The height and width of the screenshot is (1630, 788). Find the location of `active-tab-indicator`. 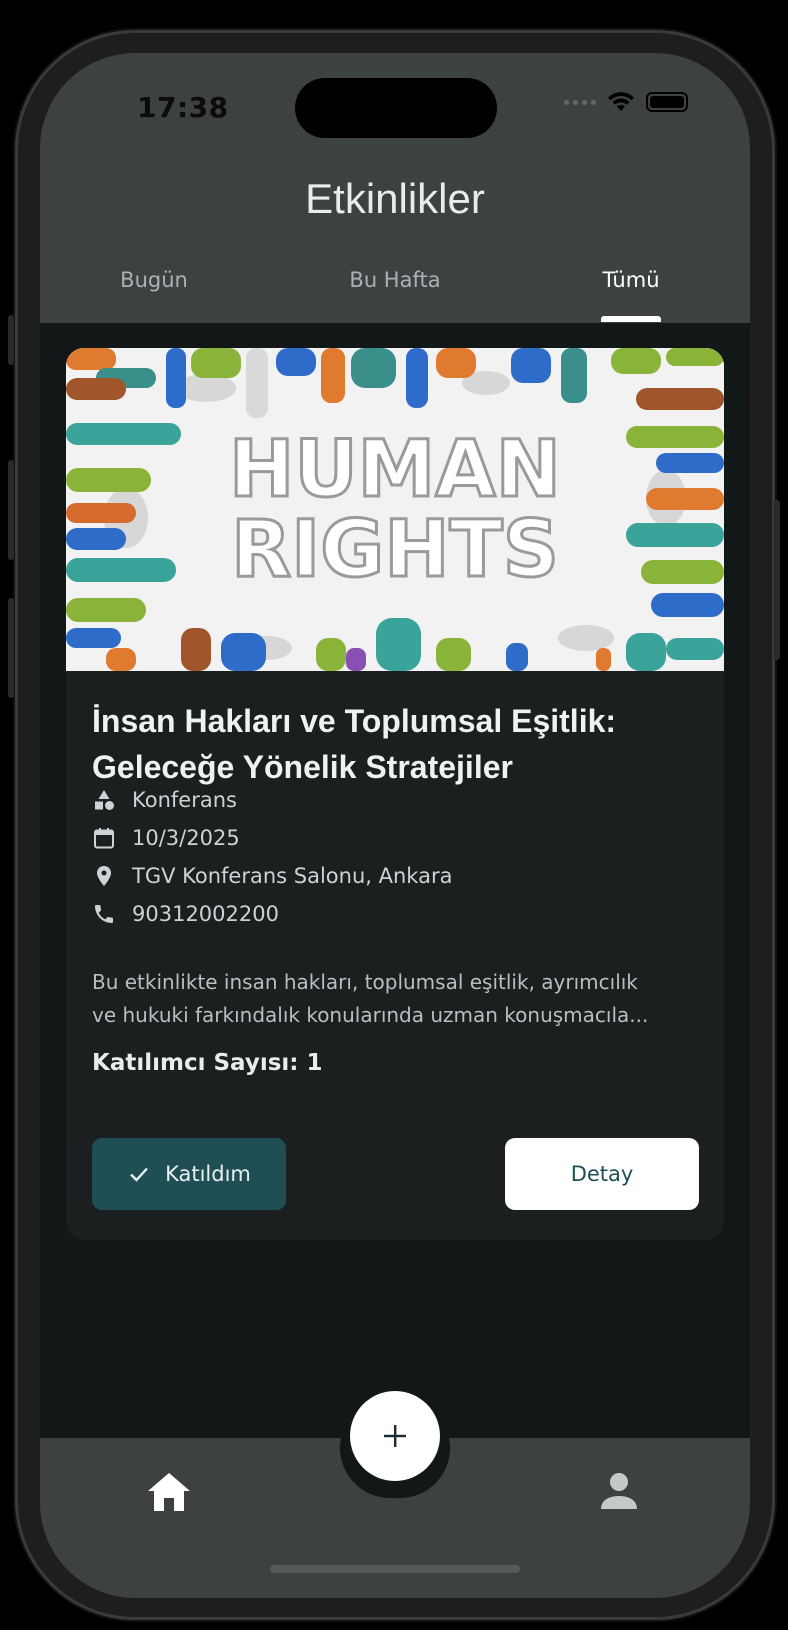

active-tab-indicator is located at coordinates (631, 319).